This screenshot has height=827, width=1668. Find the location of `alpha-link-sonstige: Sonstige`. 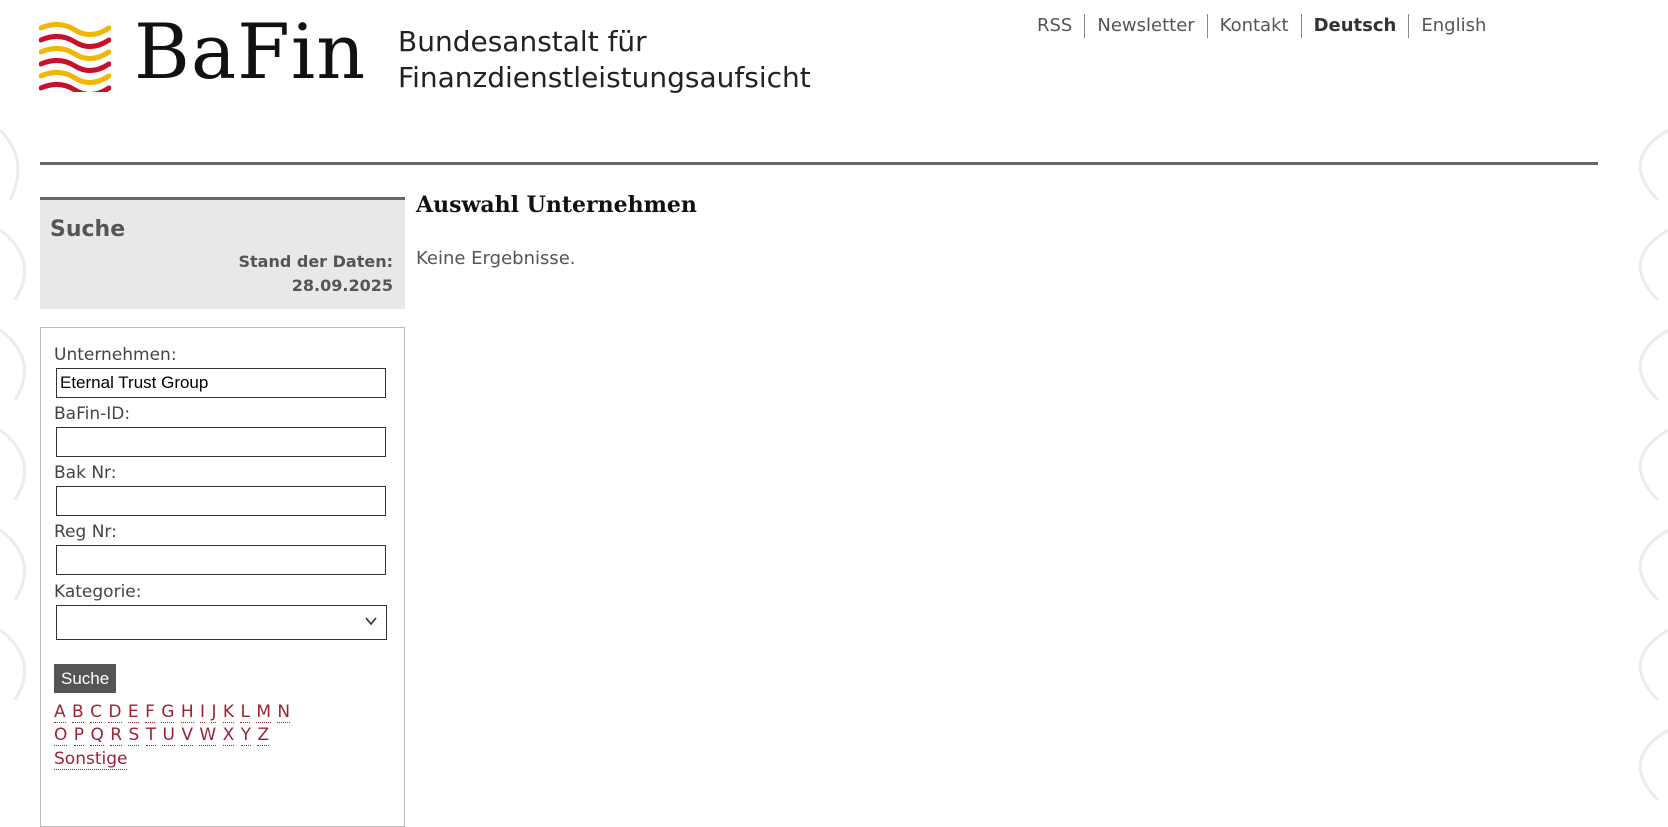

alpha-link-sonstige: Sonstige is located at coordinates (91, 759).